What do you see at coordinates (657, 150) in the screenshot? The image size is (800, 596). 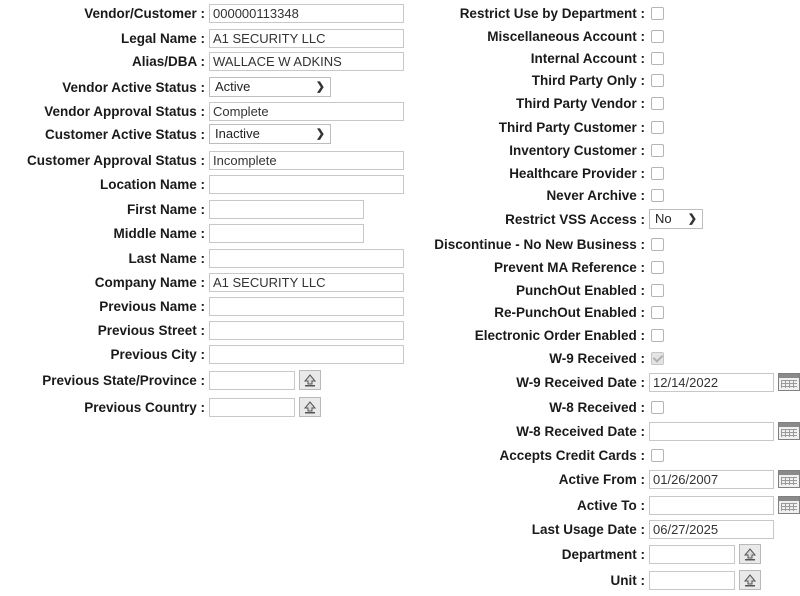 I see `inventory-customer-checkbox` at bounding box center [657, 150].